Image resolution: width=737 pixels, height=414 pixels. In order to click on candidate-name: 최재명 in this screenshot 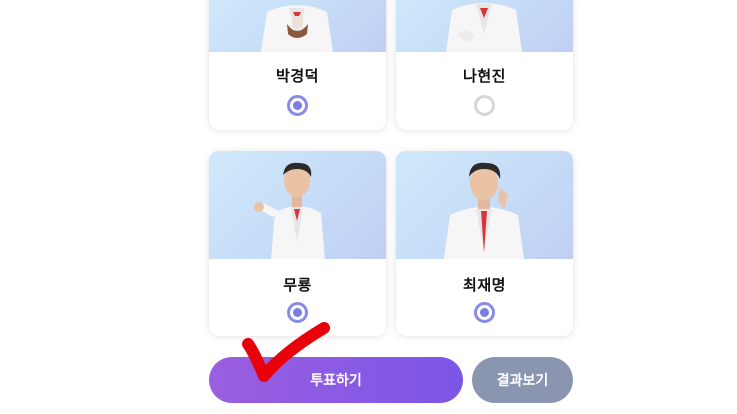, I will do `click(484, 285)`.